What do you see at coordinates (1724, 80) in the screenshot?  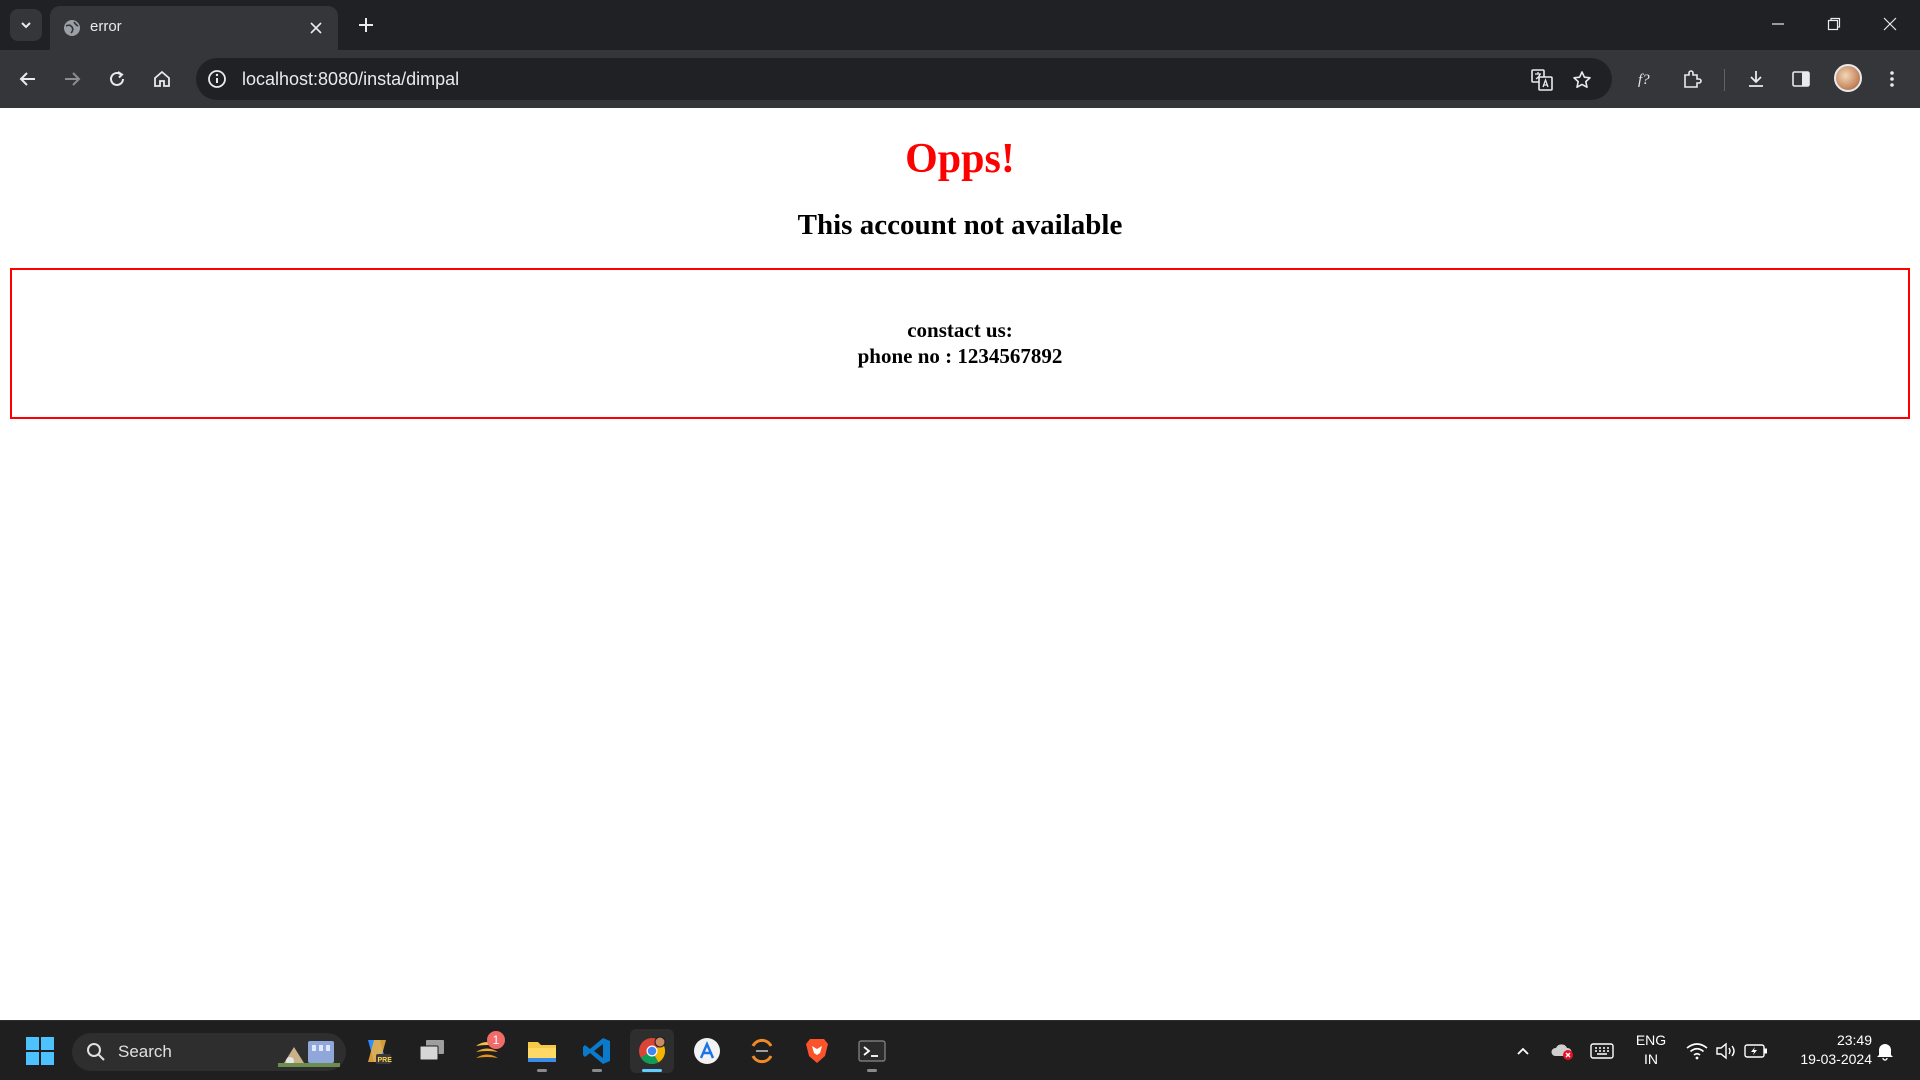 I see `toolbar-divider` at bounding box center [1724, 80].